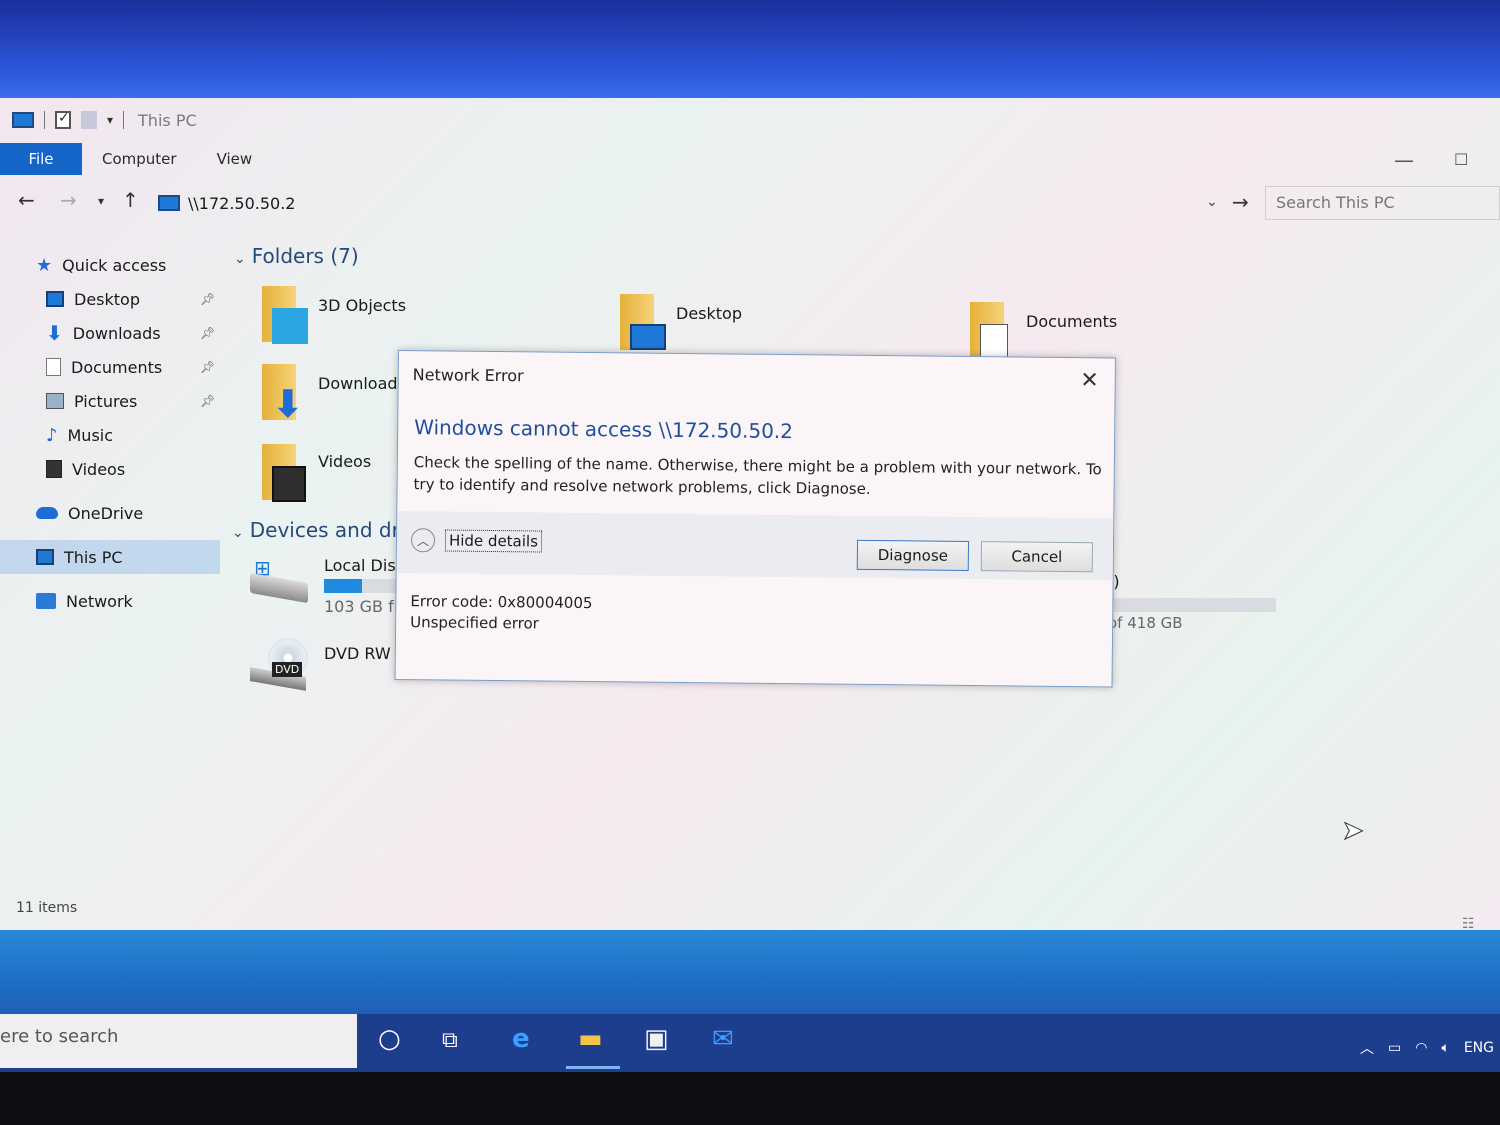 The height and width of the screenshot is (1125, 1500). What do you see at coordinates (101, 201) in the screenshot?
I see `recent-locations-chevron-icon: ▾` at bounding box center [101, 201].